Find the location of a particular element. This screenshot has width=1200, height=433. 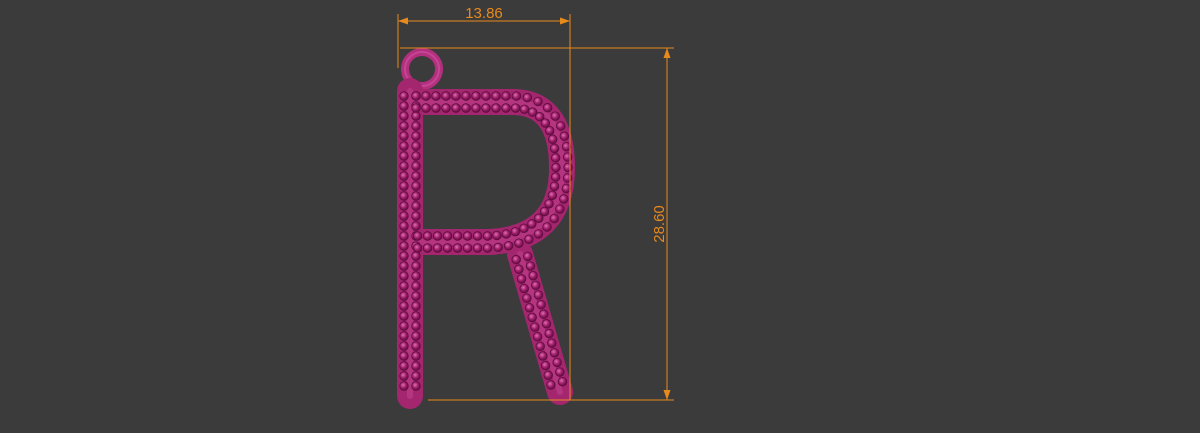

width-arrow-left is located at coordinates (403, 21).